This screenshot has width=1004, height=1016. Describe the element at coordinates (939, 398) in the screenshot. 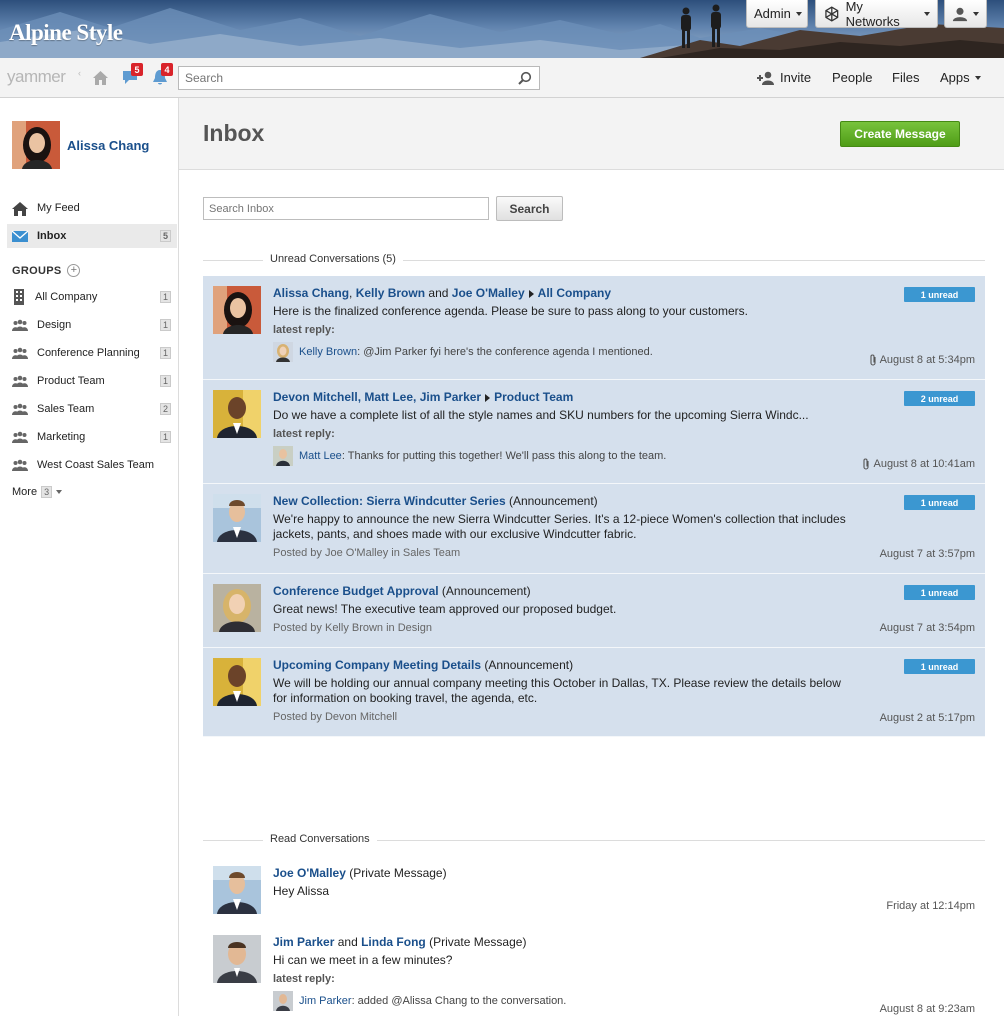

I see `unread-badge: 2 unread` at that location.